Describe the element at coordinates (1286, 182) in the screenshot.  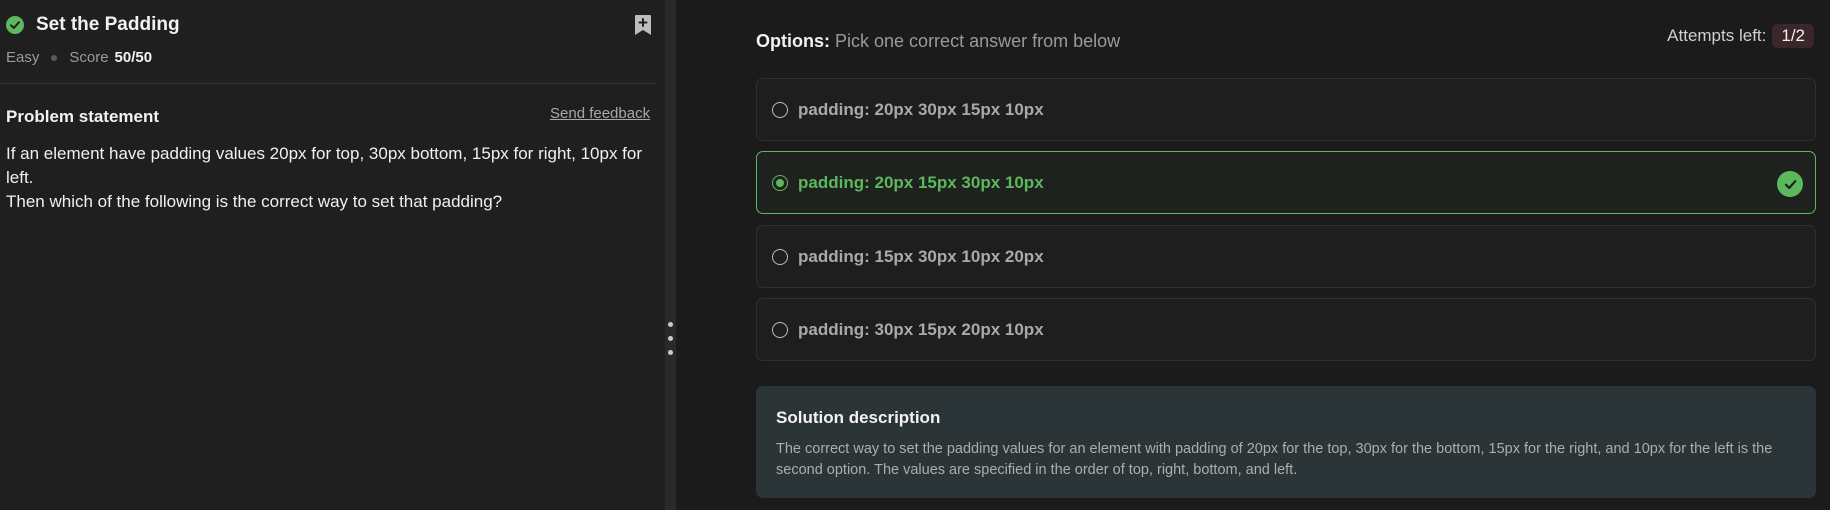
I see `option-2: padding: 20px 15px 30px 10px` at that location.